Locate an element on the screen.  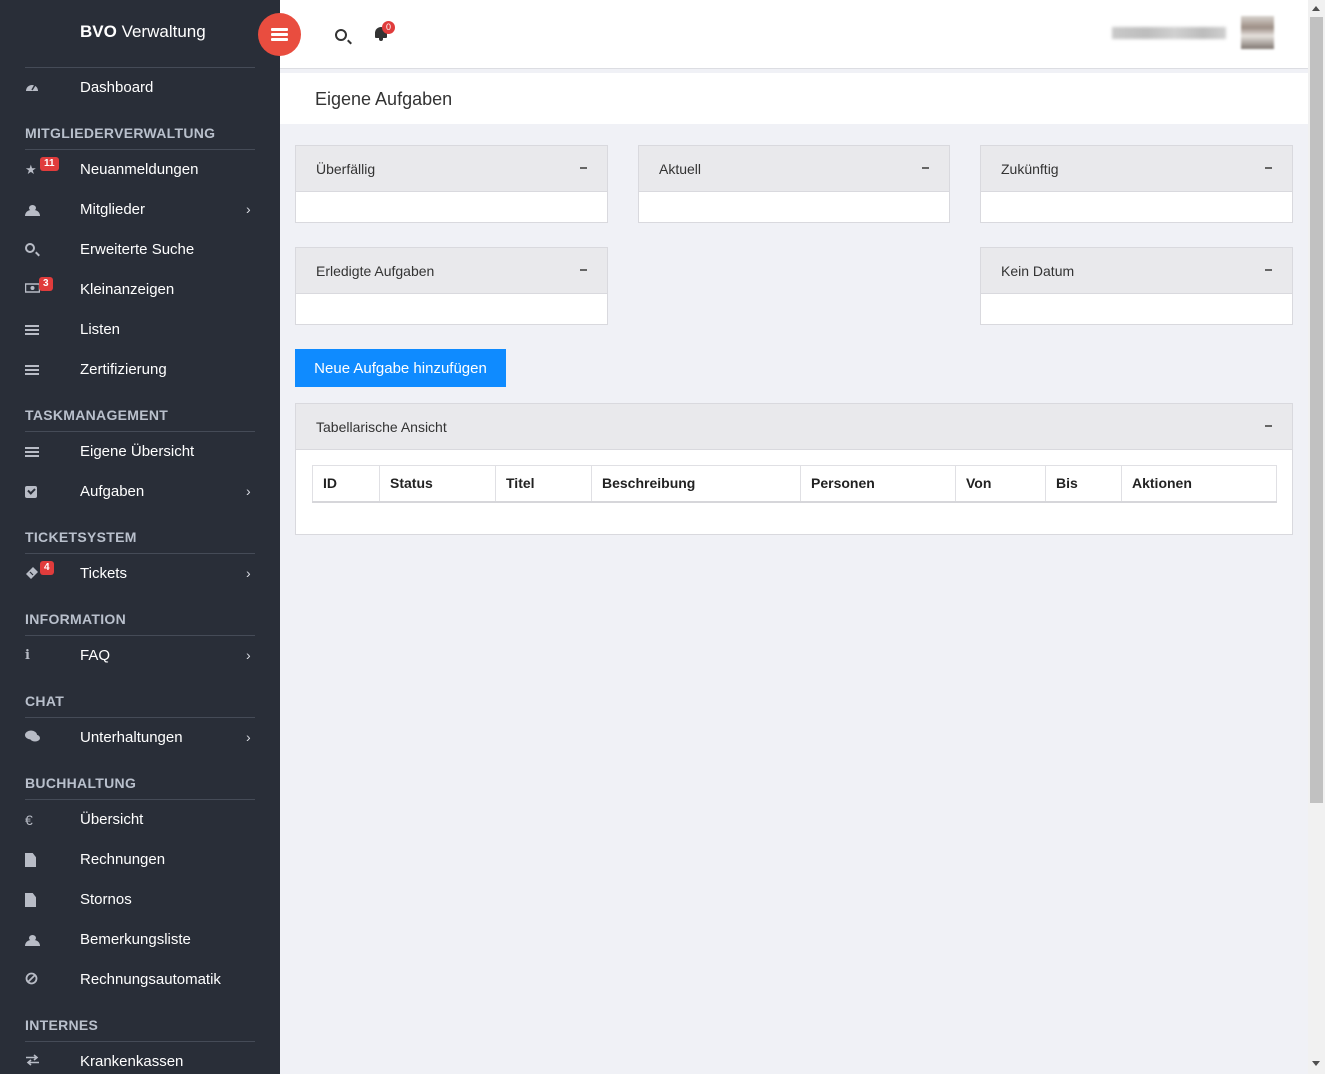
sidebar-item-kleinanzeigen: 3 Kleinanzeigen is located at coordinates (140, 290).